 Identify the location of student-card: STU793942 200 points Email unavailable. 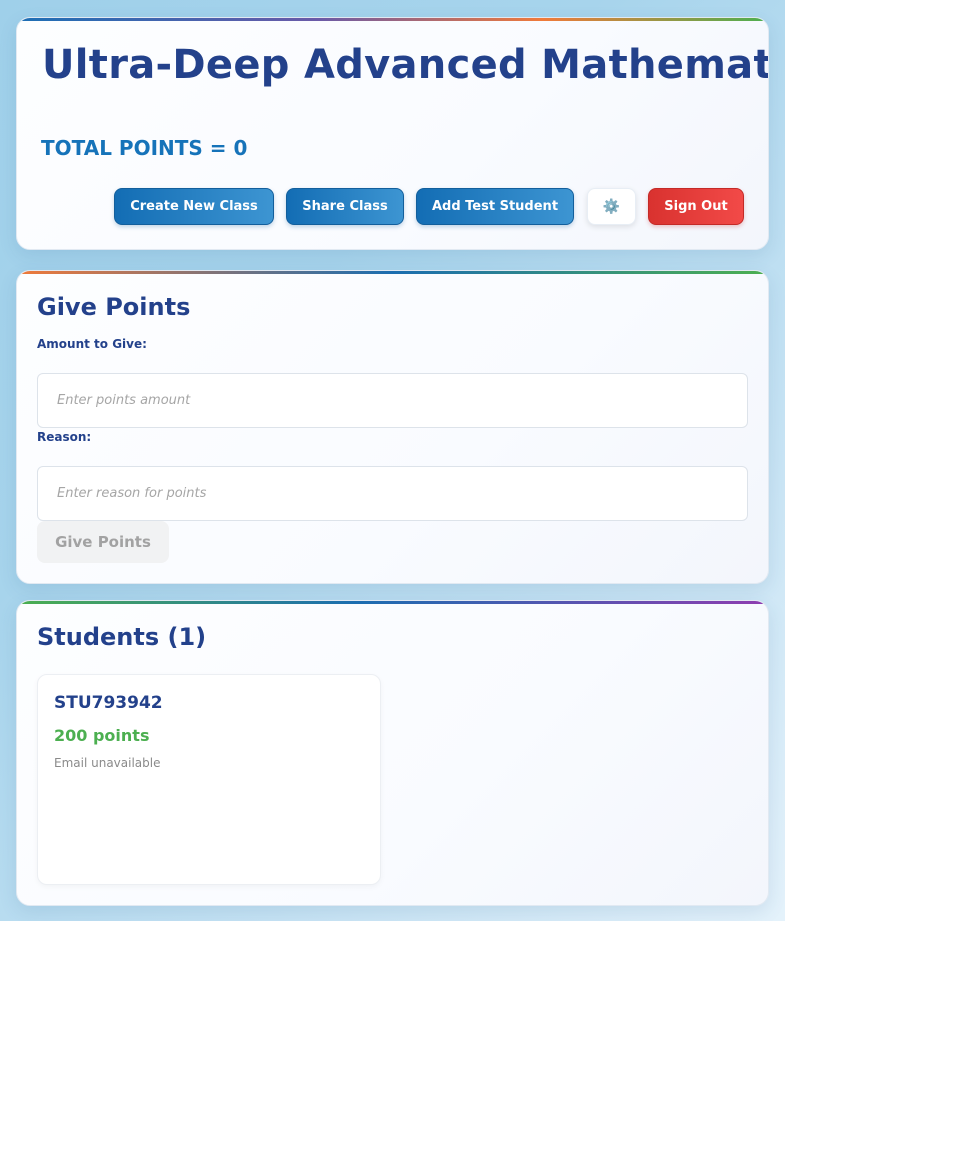
(209, 779).